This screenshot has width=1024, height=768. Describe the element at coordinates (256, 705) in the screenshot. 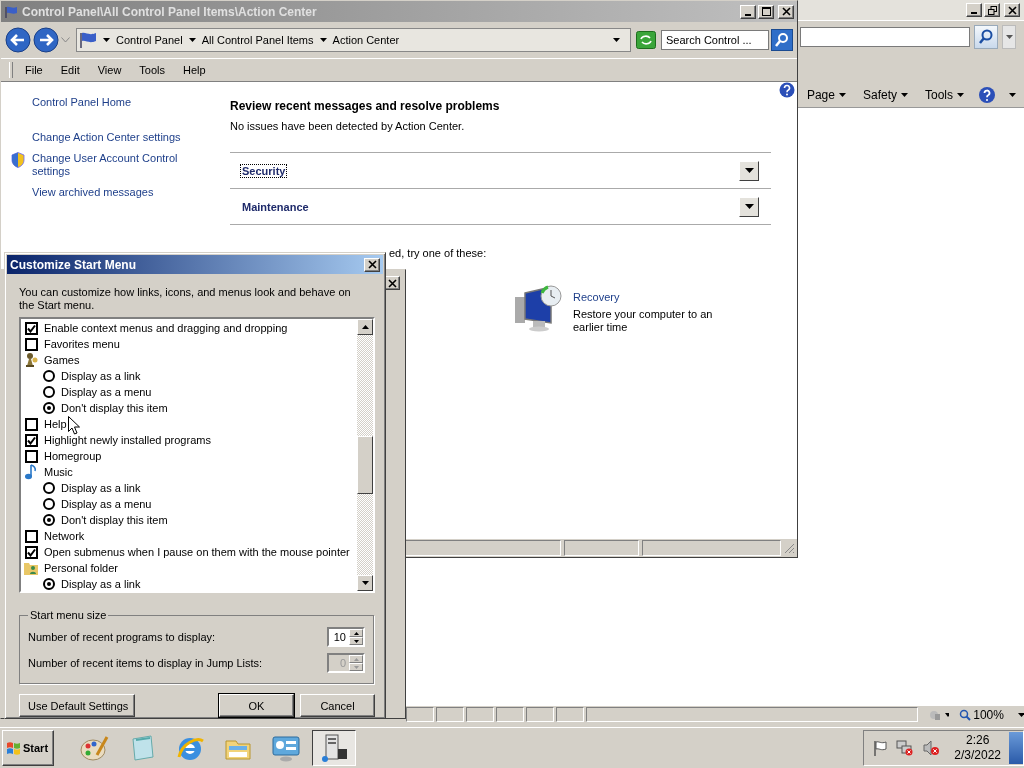

I see `dialog-button: OK` at that location.